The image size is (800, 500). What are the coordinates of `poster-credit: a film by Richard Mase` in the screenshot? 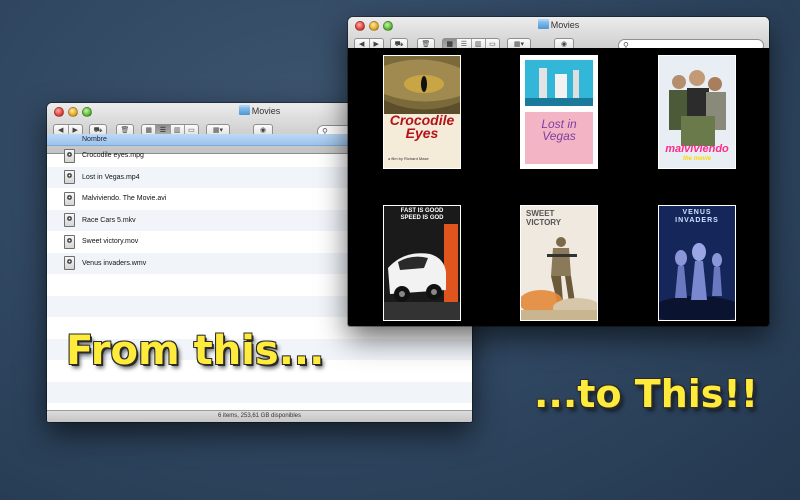 It's located at (408, 158).